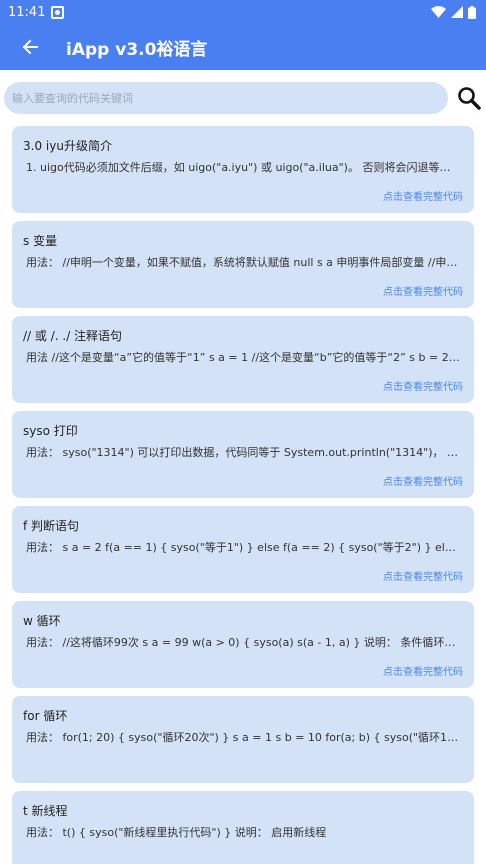  What do you see at coordinates (457, 12) in the screenshot?
I see `signal-icon` at bounding box center [457, 12].